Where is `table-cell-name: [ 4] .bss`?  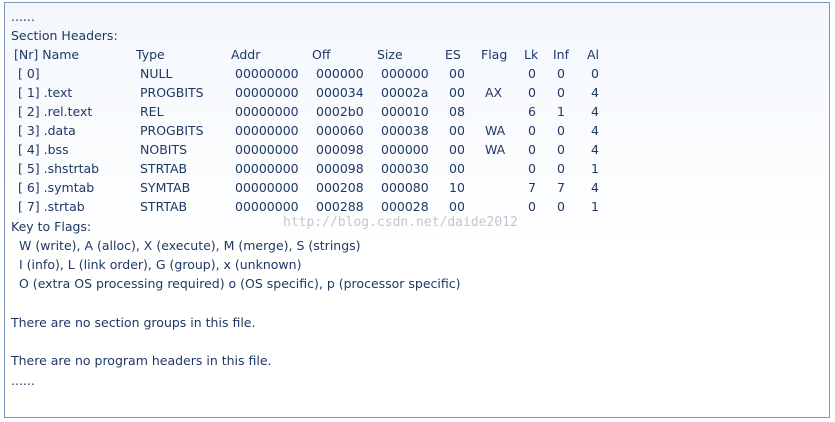
table-cell-name: [ 4] .bss is located at coordinates (43, 149).